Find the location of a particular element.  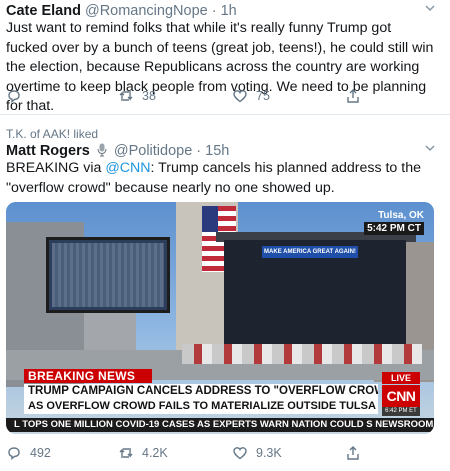

microphone-icon is located at coordinates (102, 150).